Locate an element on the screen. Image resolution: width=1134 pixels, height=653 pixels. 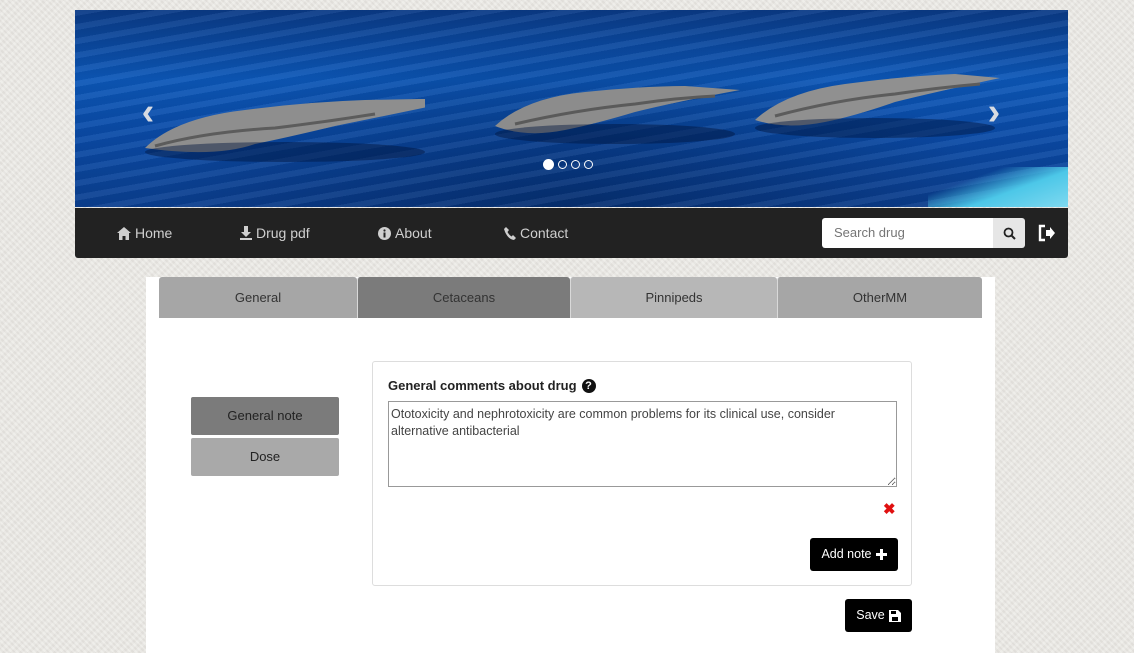
side-menu-general-note: General note is located at coordinates (265, 416).